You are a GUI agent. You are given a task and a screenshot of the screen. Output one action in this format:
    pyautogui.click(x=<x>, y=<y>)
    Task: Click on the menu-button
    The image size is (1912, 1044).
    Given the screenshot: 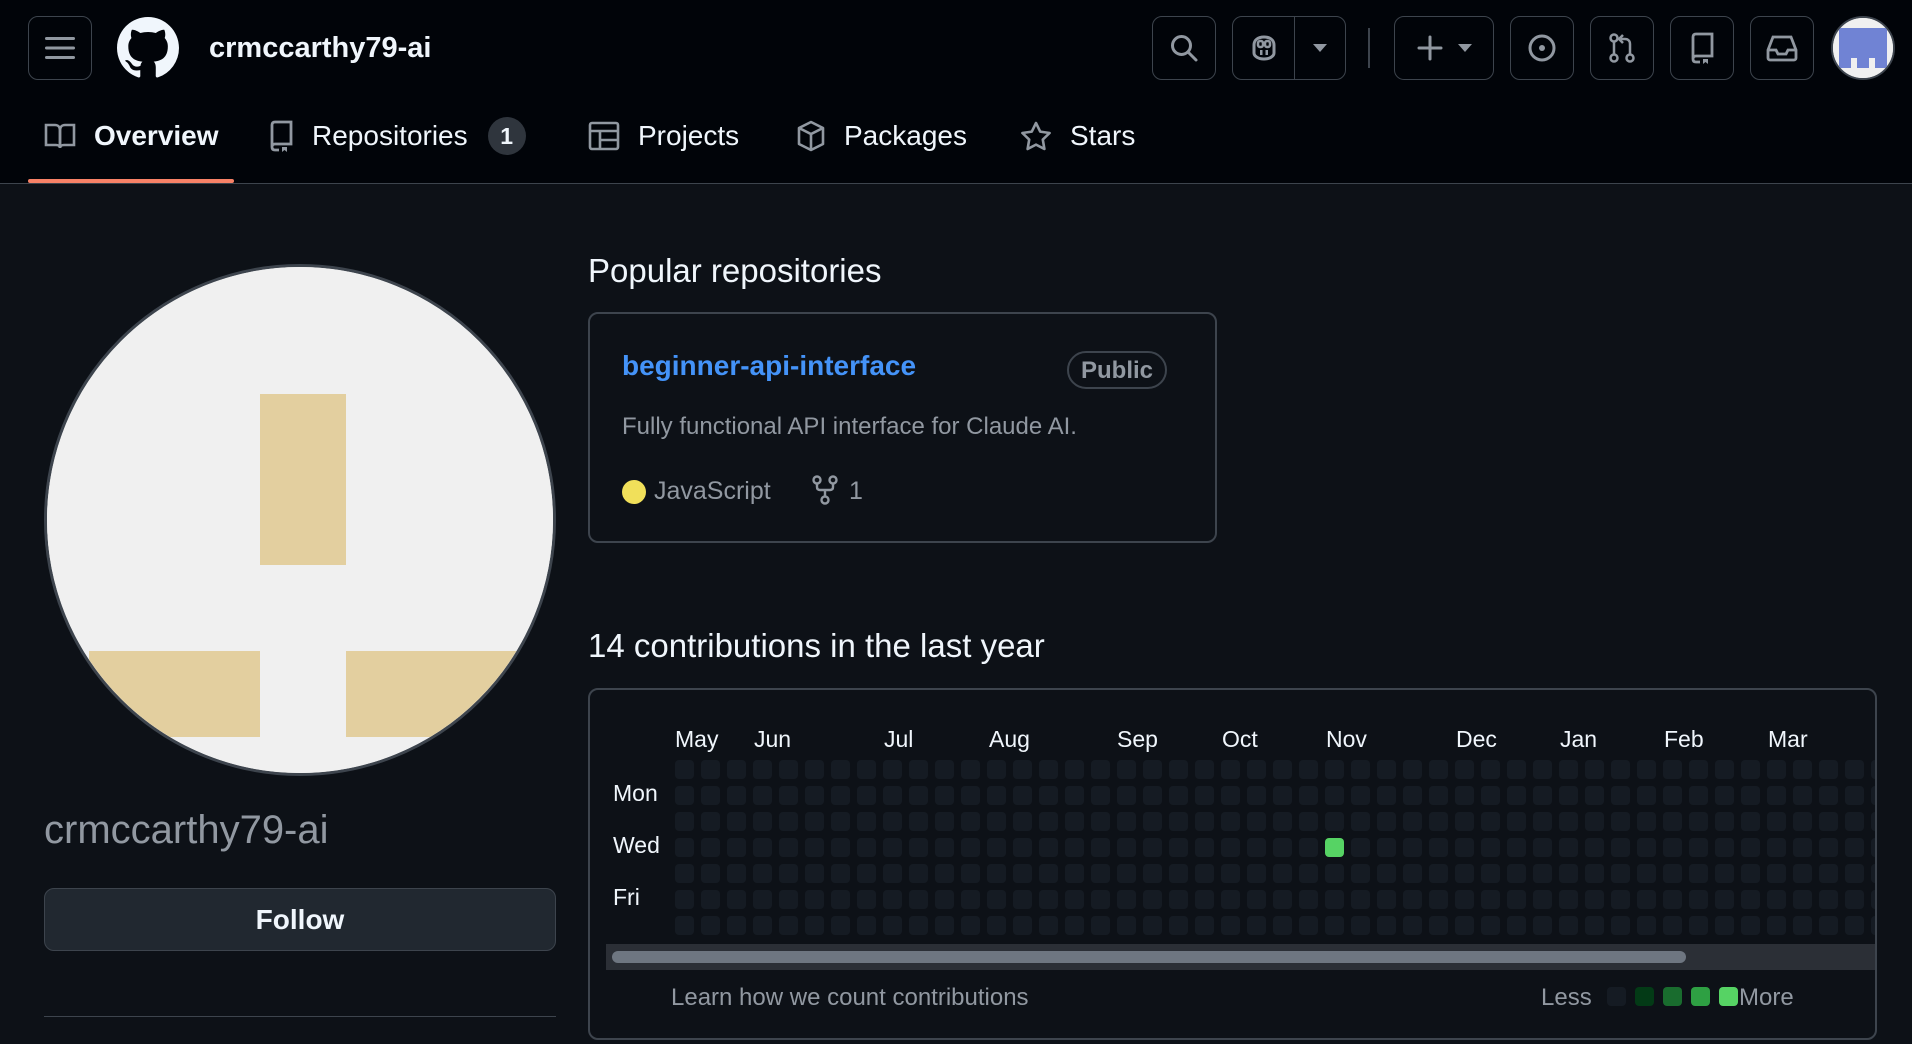 What is the action you would take?
    pyautogui.click(x=60, y=48)
    